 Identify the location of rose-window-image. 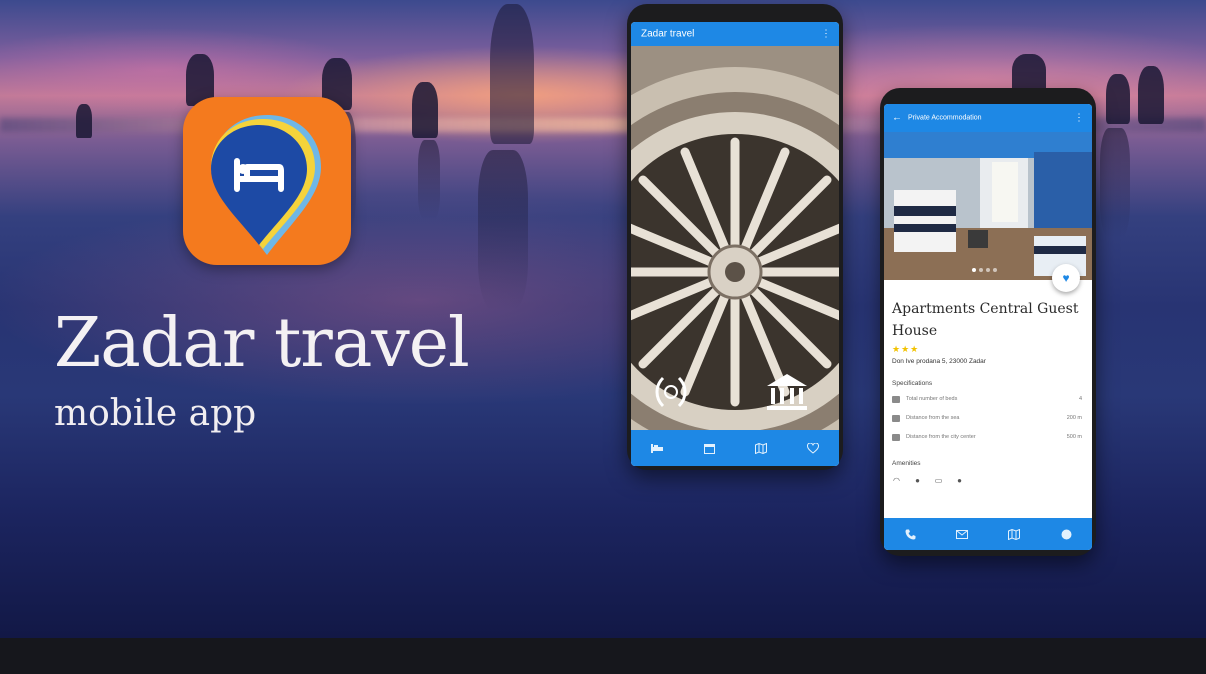
(735, 256).